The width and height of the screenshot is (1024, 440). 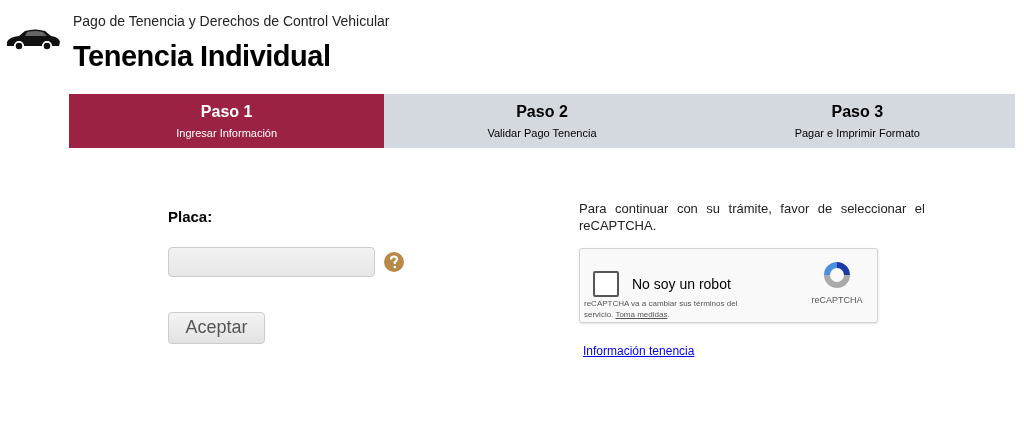 What do you see at coordinates (639, 351) in the screenshot?
I see `info-link: Información tenencia` at bounding box center [639, 351].